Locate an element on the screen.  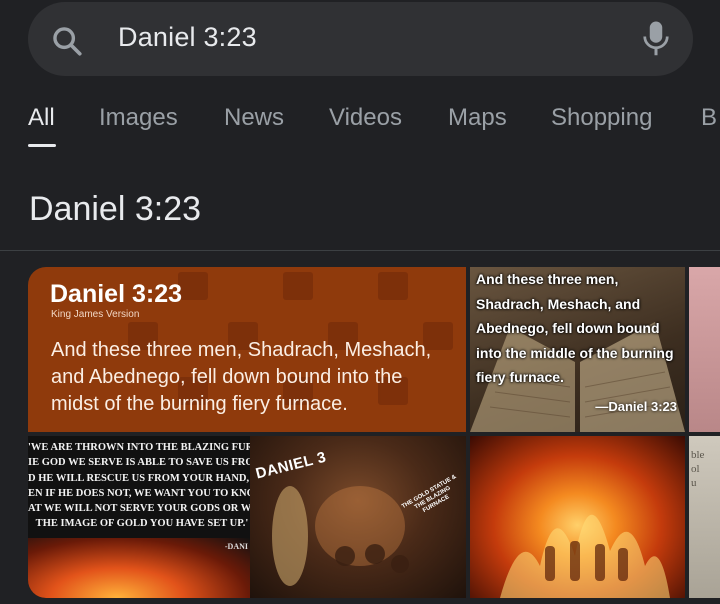
search-bar: Daniel 3:23 is located at coordinates (360, 39).